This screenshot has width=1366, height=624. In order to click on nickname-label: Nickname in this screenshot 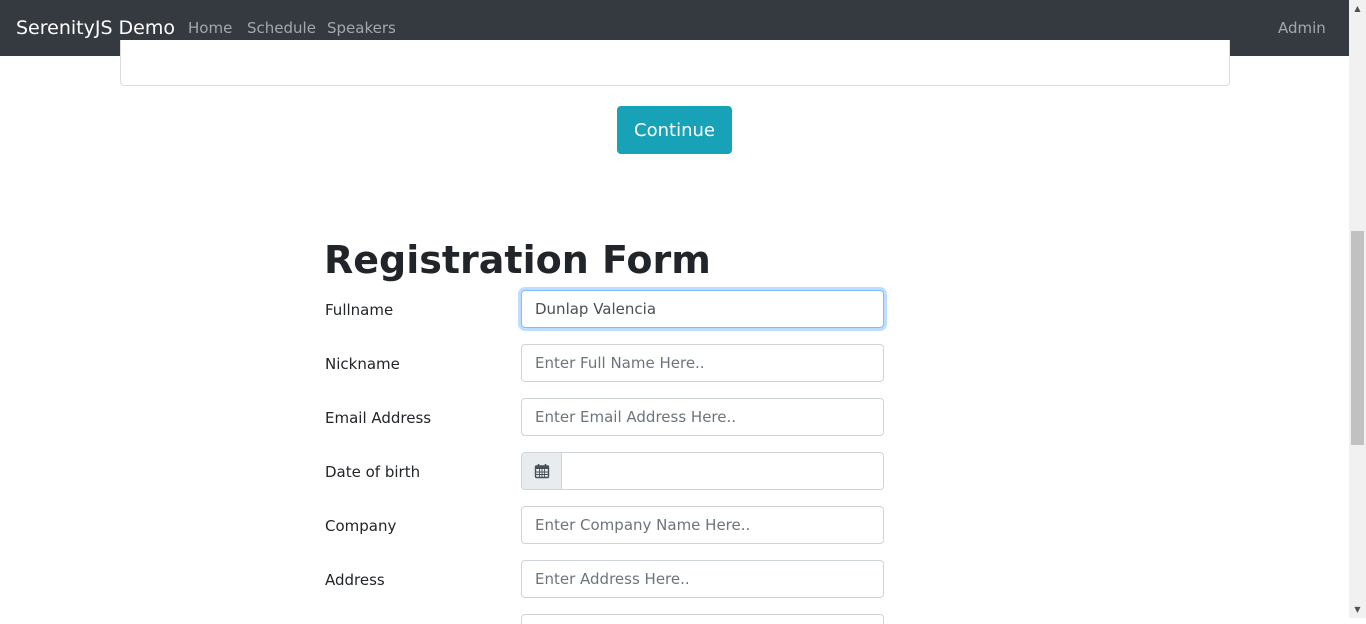, I will do `click(362, 364)`.